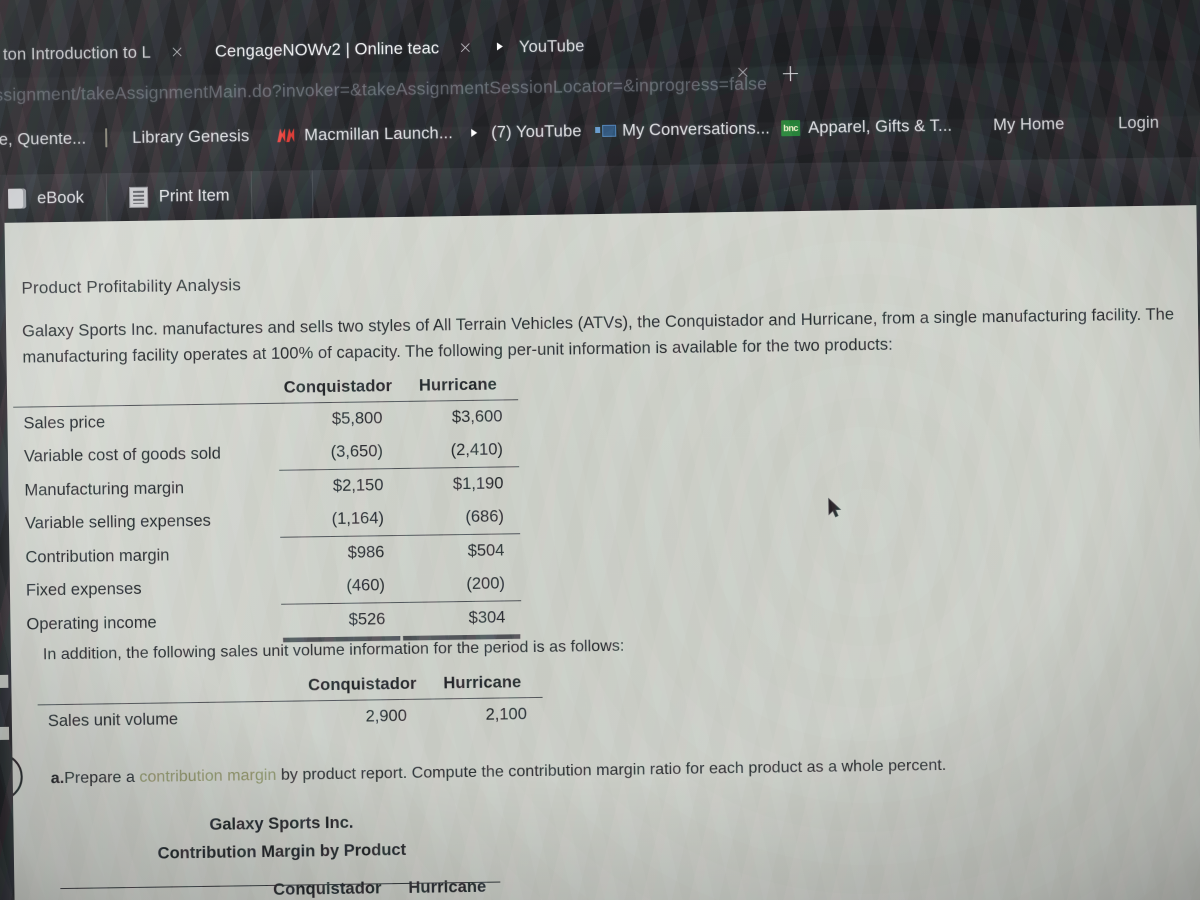 Image resolution: width=1200 pixels, height=900 pixels. What do you see at coordinates (286, 135) in the screenshot?
I see `macmillan-icon` at bounding box center [286, 135].